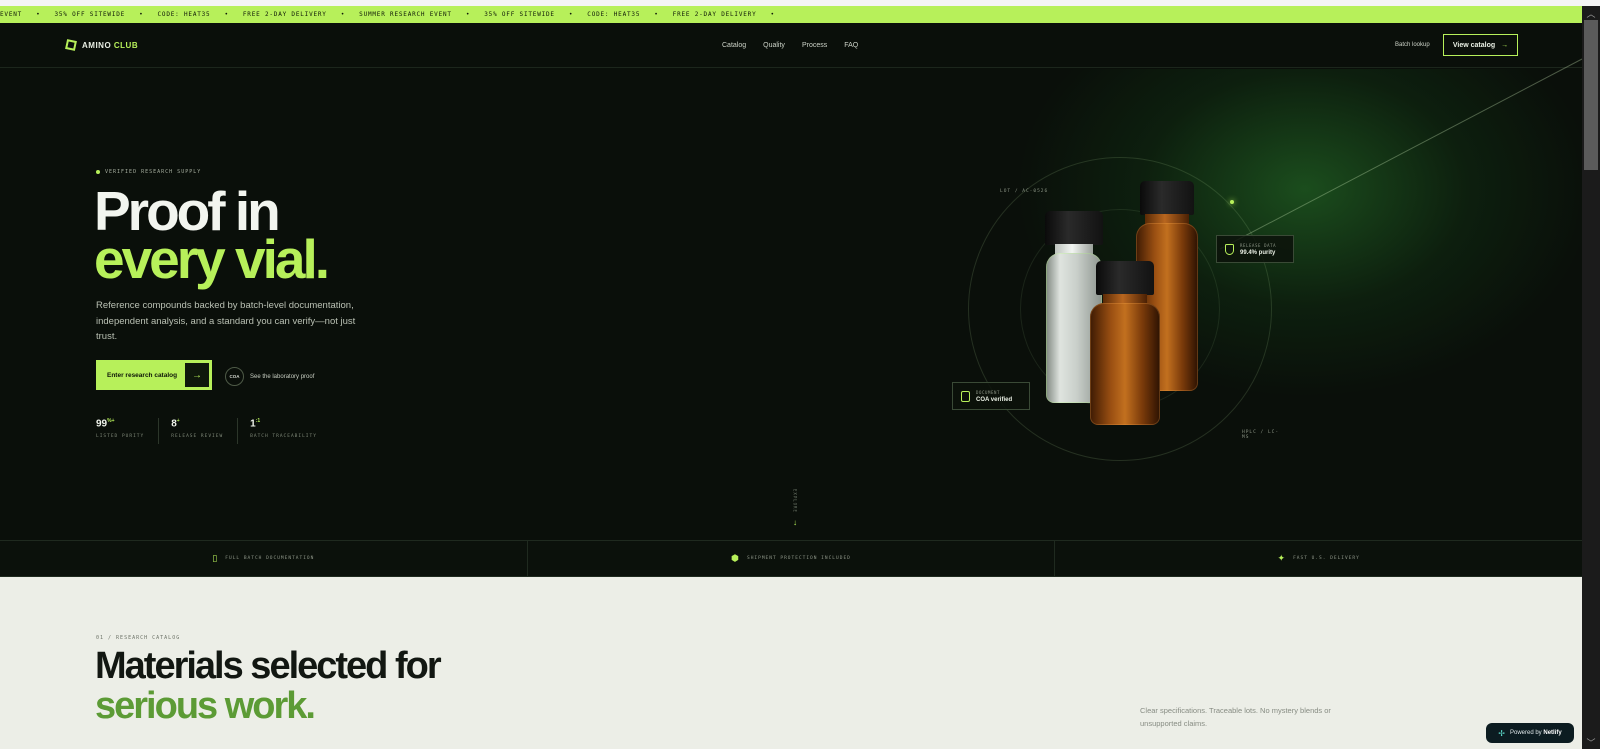 This screenshot has width=1600, height=749. I want to click on document-label: DOCUMENT, so click(988, 392).